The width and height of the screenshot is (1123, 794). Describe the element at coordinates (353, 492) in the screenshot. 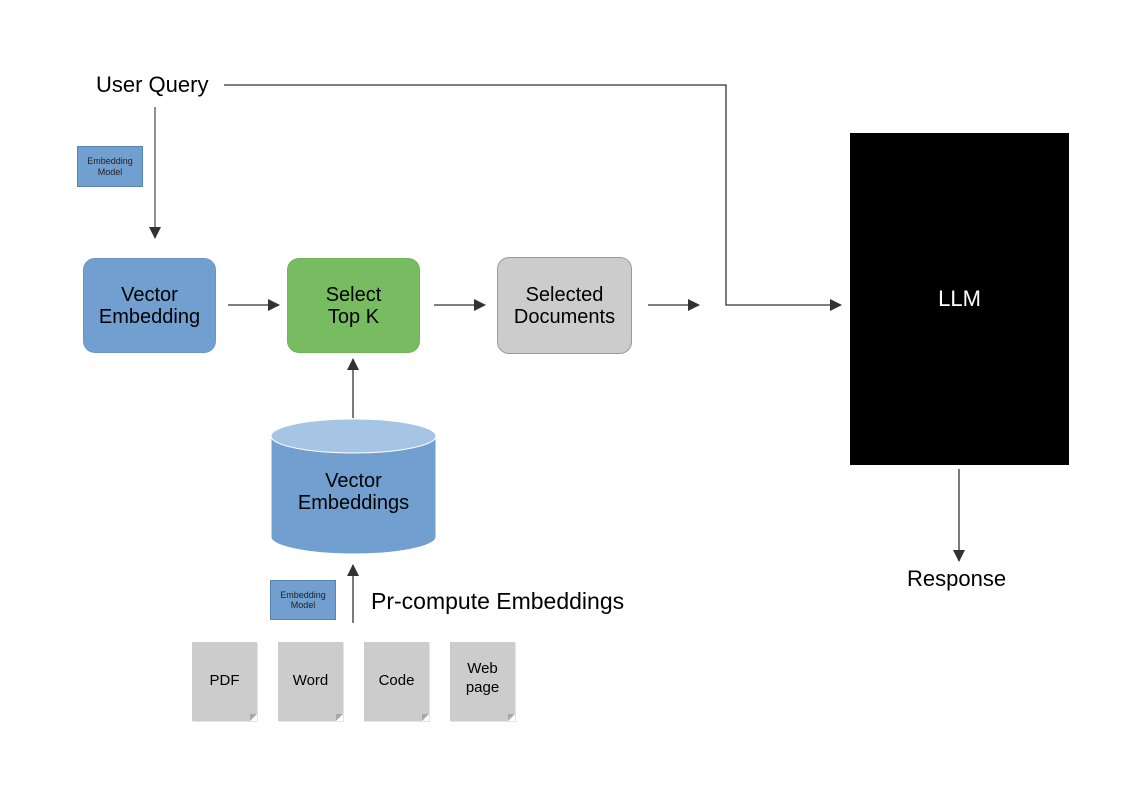

I see `vector-embeddings-label: Vector Embeddings` at that location.